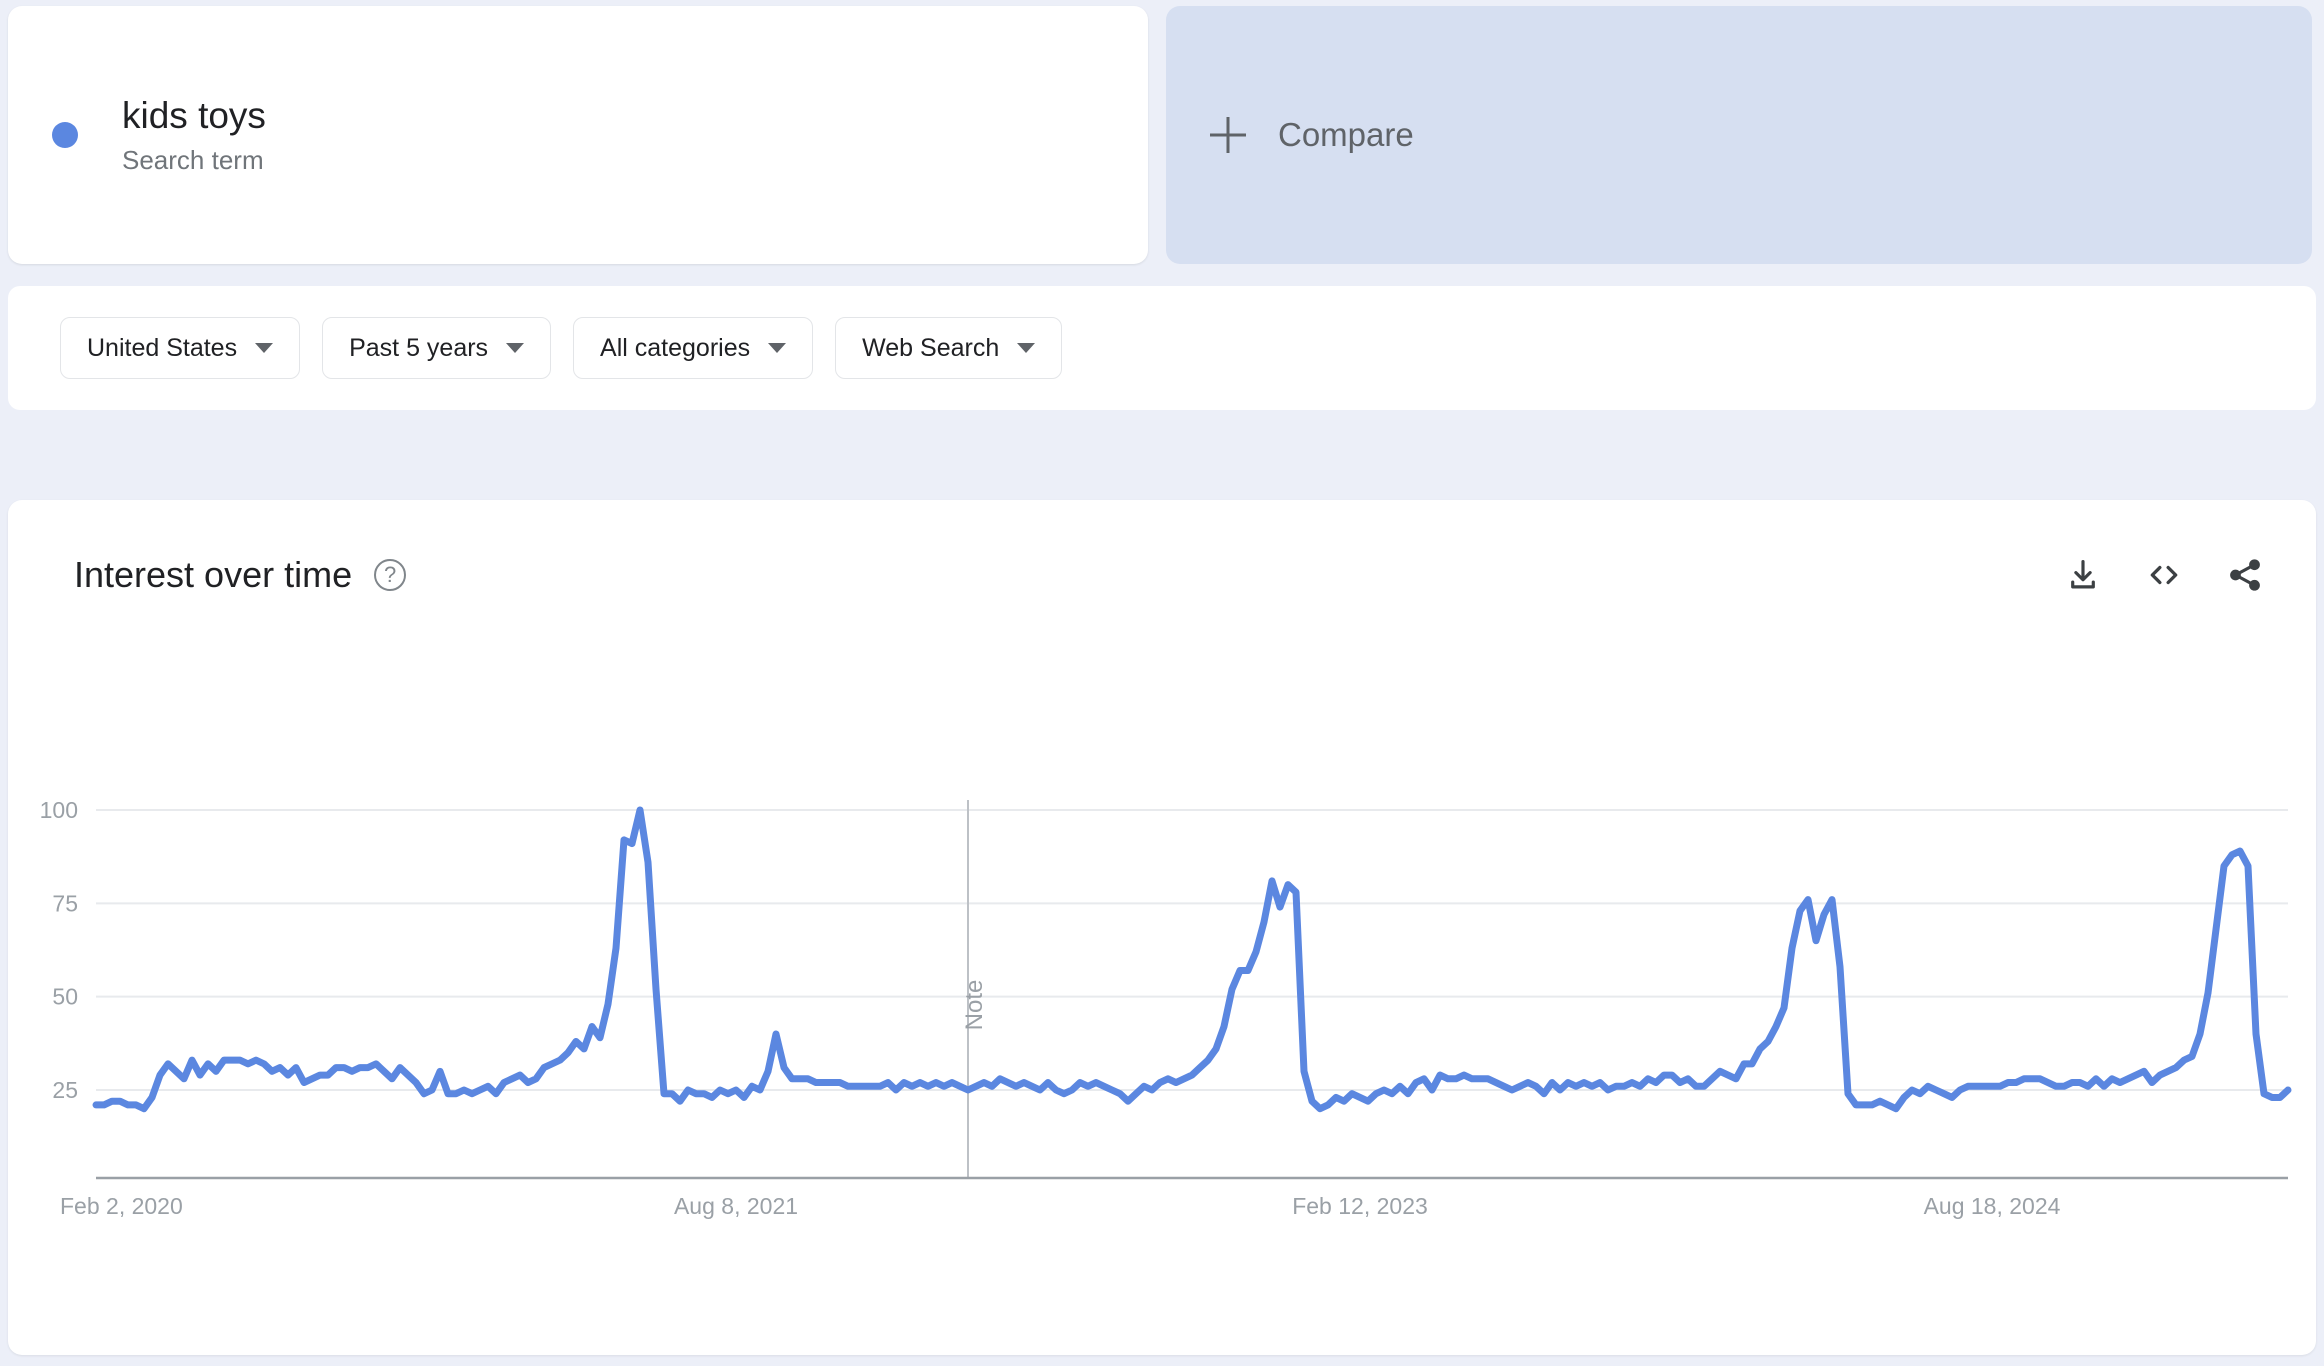 The image size is (2324, 1366). What do you see at coordinates (65, 903) in the screenshot?
I see `svg-text: 75` at bounding box center [65, 903].